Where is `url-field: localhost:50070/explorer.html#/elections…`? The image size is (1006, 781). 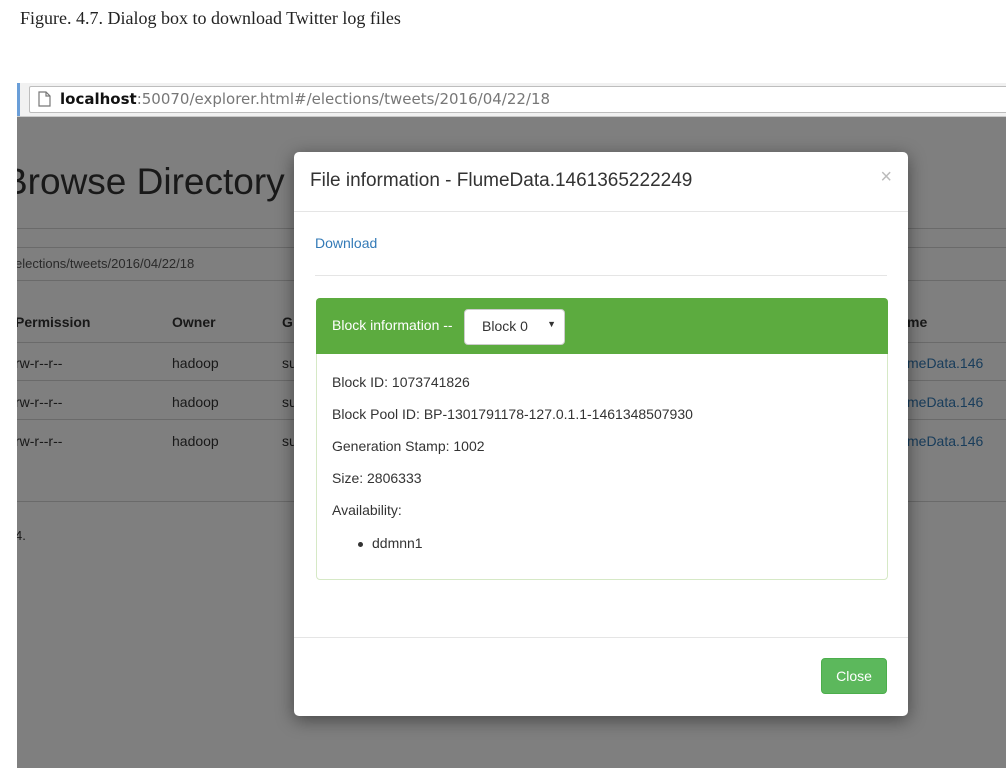
url-field: localhost:50070/explorer.html#/elections… is located at coordinates (517, 99).